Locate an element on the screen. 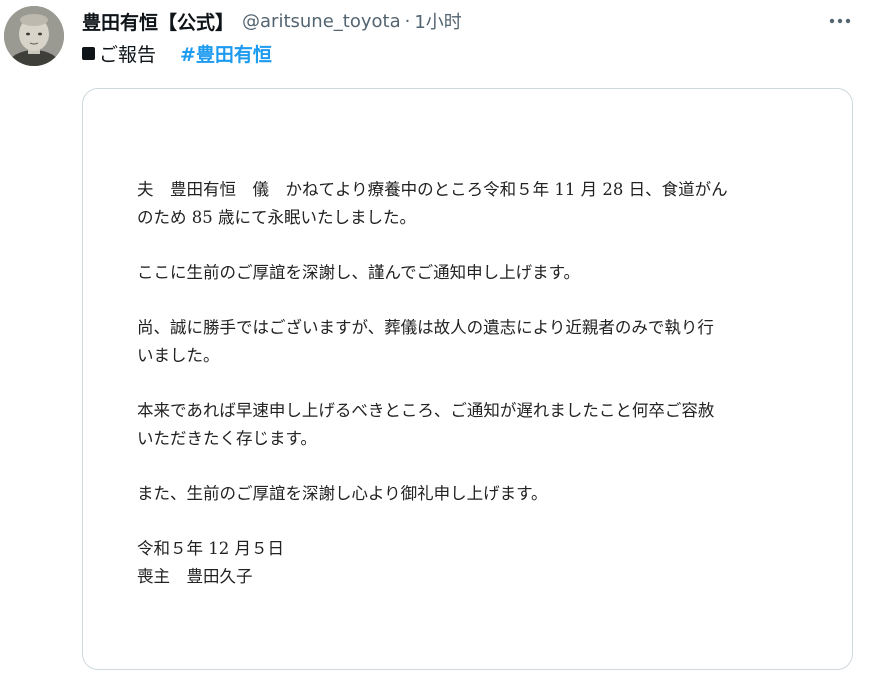 The image size is (870, 682). hashtag-link: #豊田有恒 is located at coordinates (226, 53).